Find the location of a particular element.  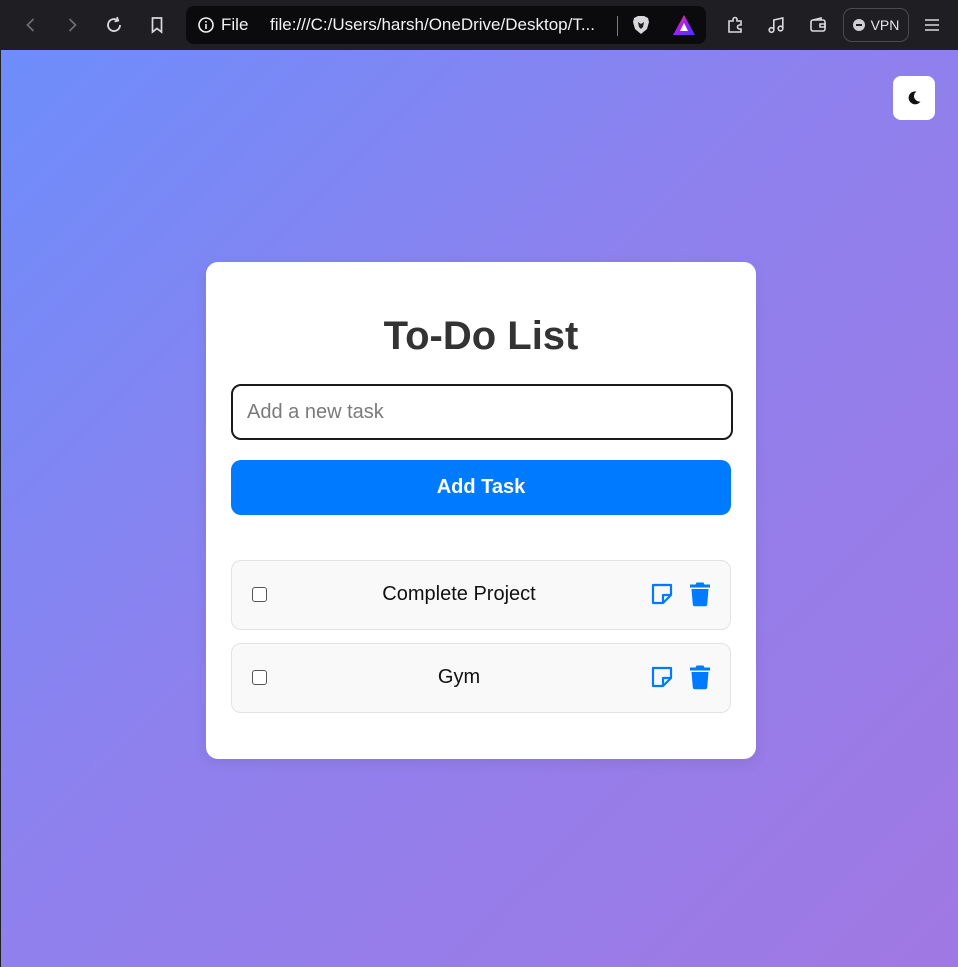

url-scheme-label: File is located at coordinates (235, 24).